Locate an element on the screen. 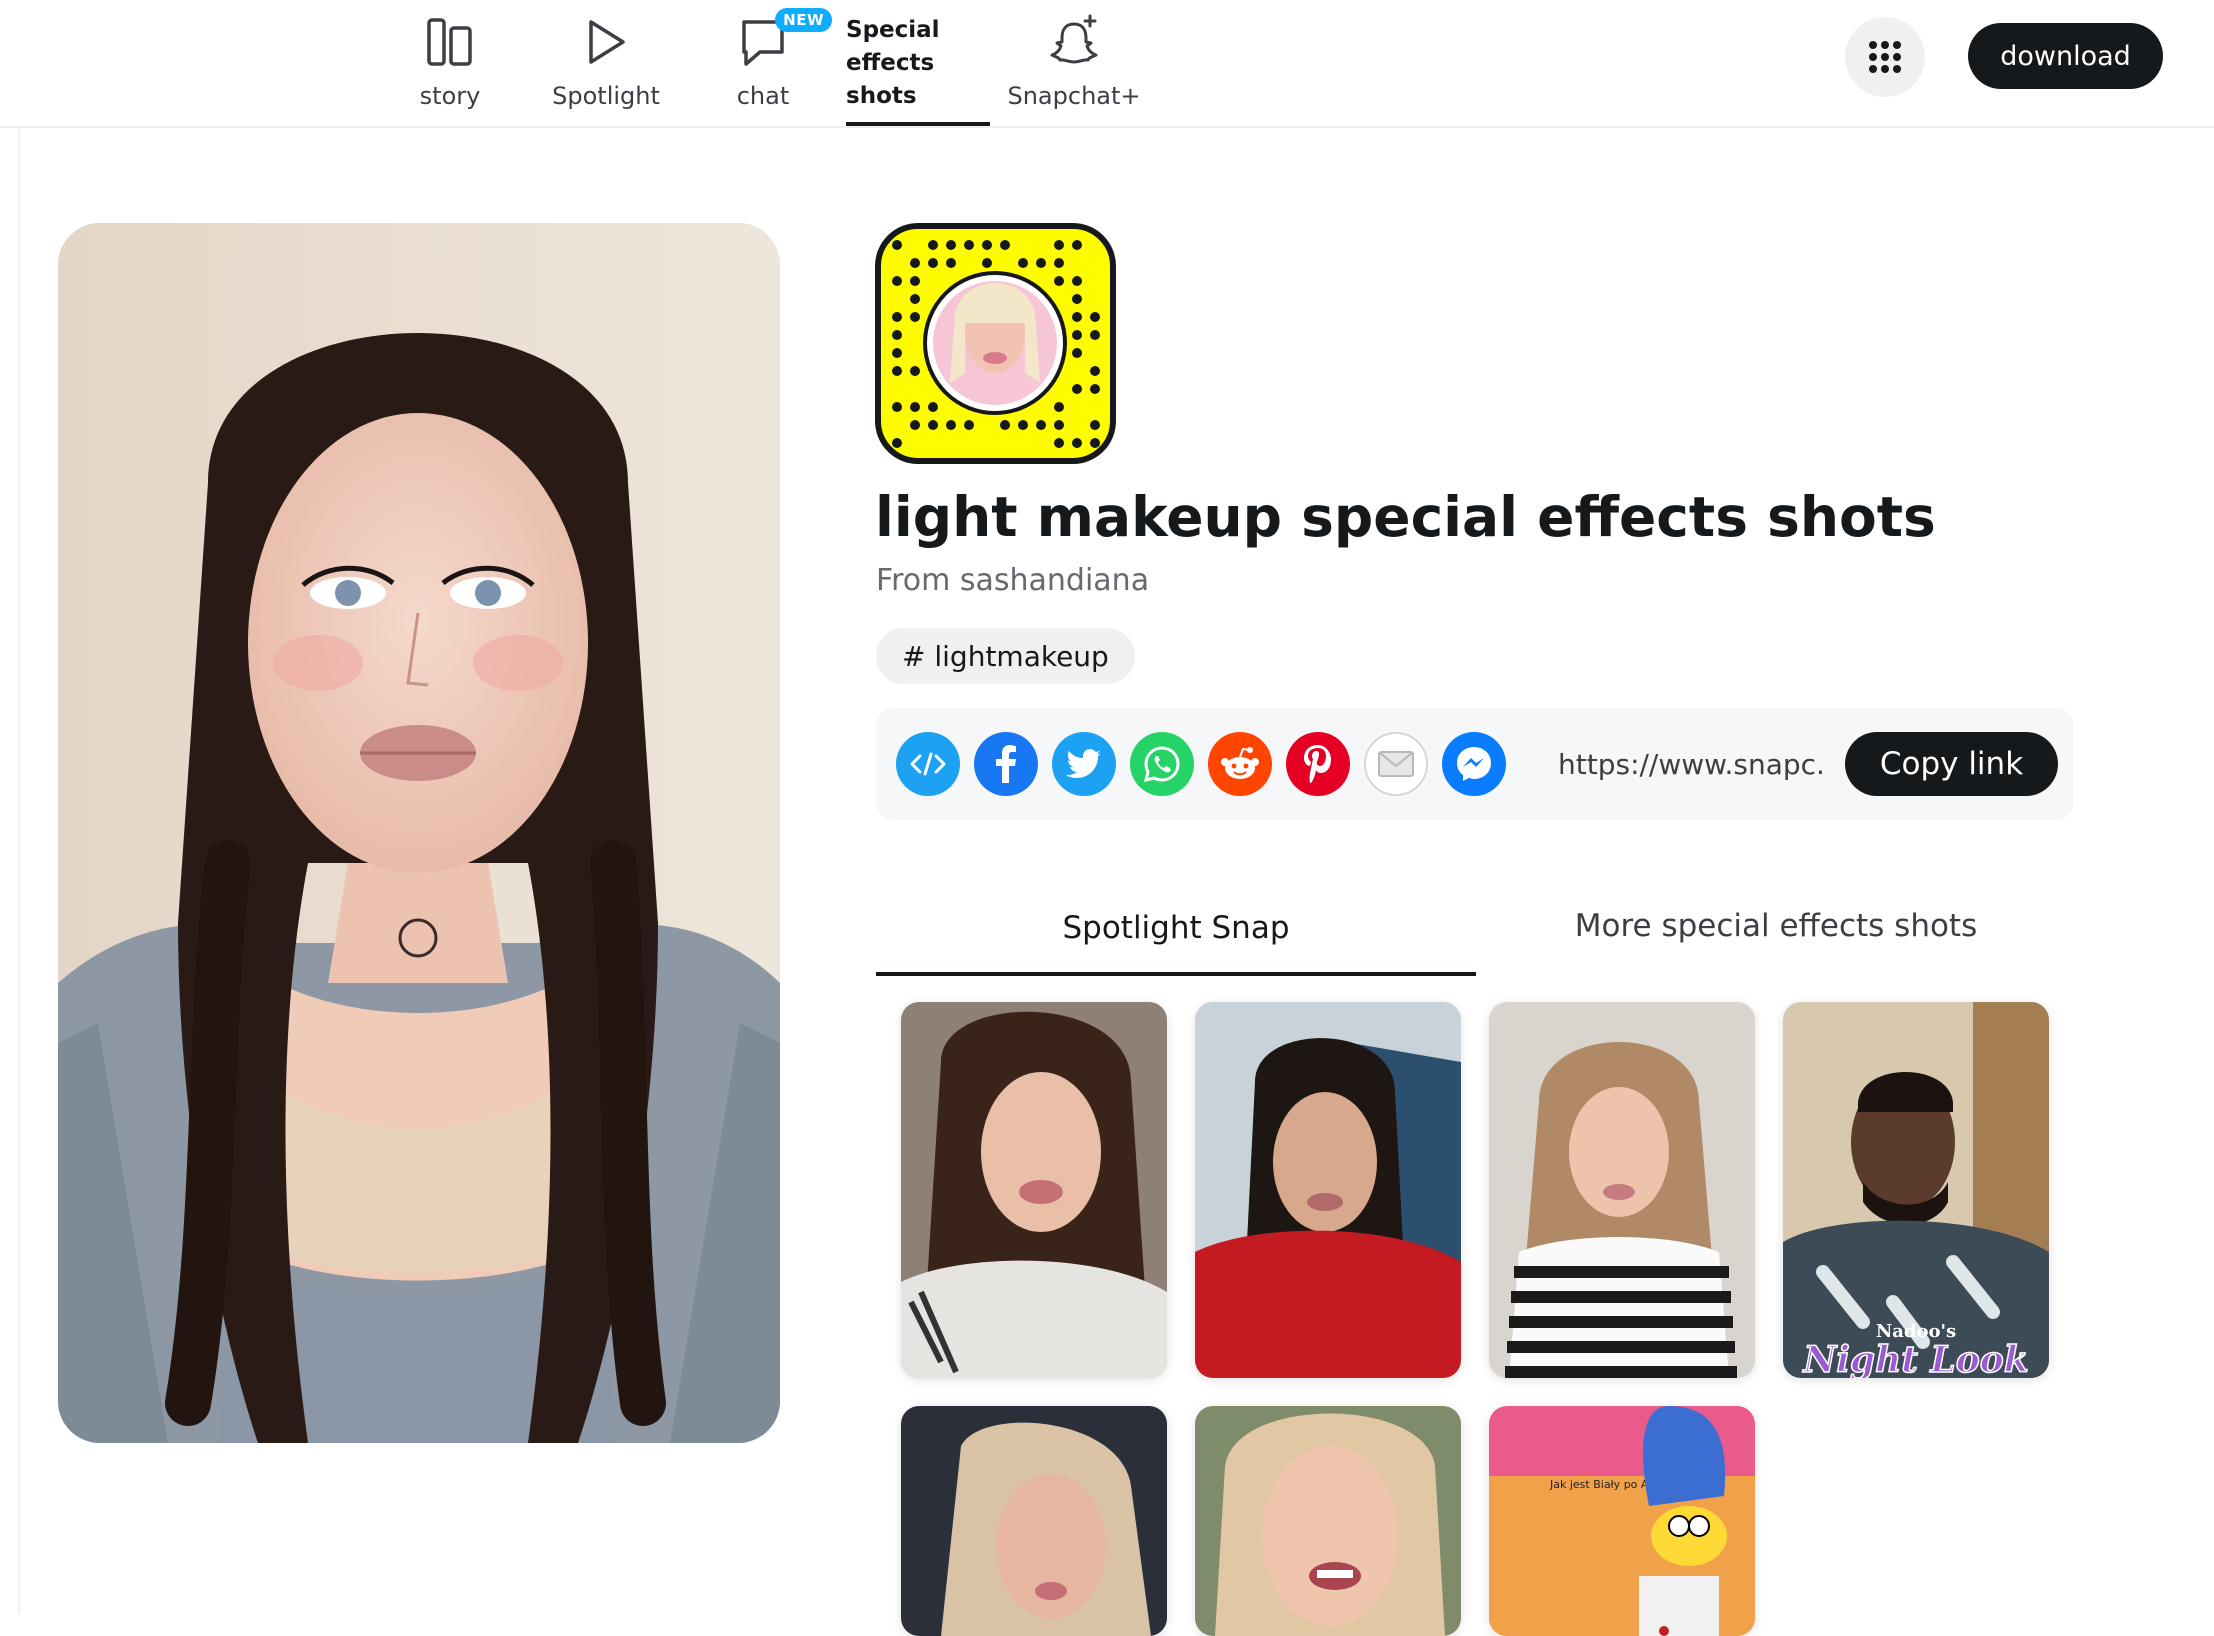 This screenshot has height=1636, width=2214. messenger-icon is located at coordinates (1474, 764).